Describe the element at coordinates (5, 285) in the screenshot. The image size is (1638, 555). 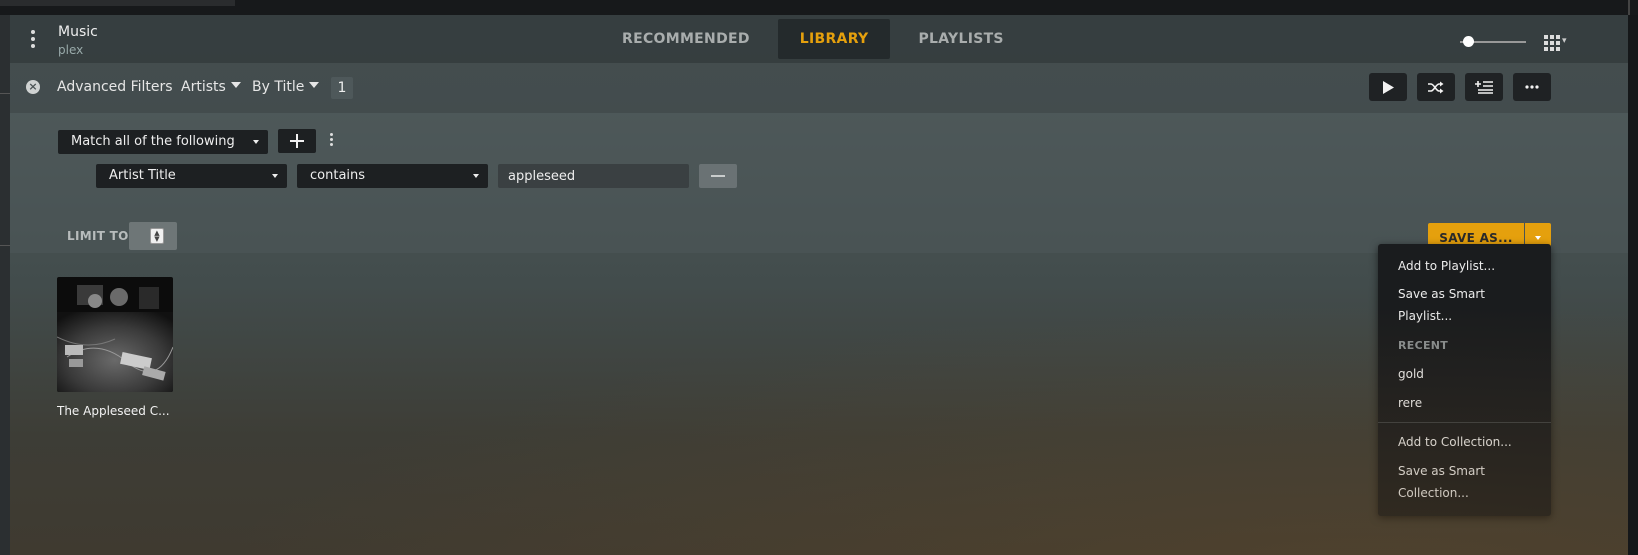
I see `left-sidebar-edge` at that location.